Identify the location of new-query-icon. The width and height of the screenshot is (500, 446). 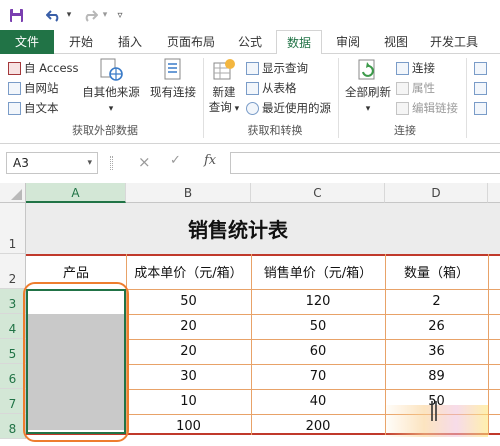
(224, 69).